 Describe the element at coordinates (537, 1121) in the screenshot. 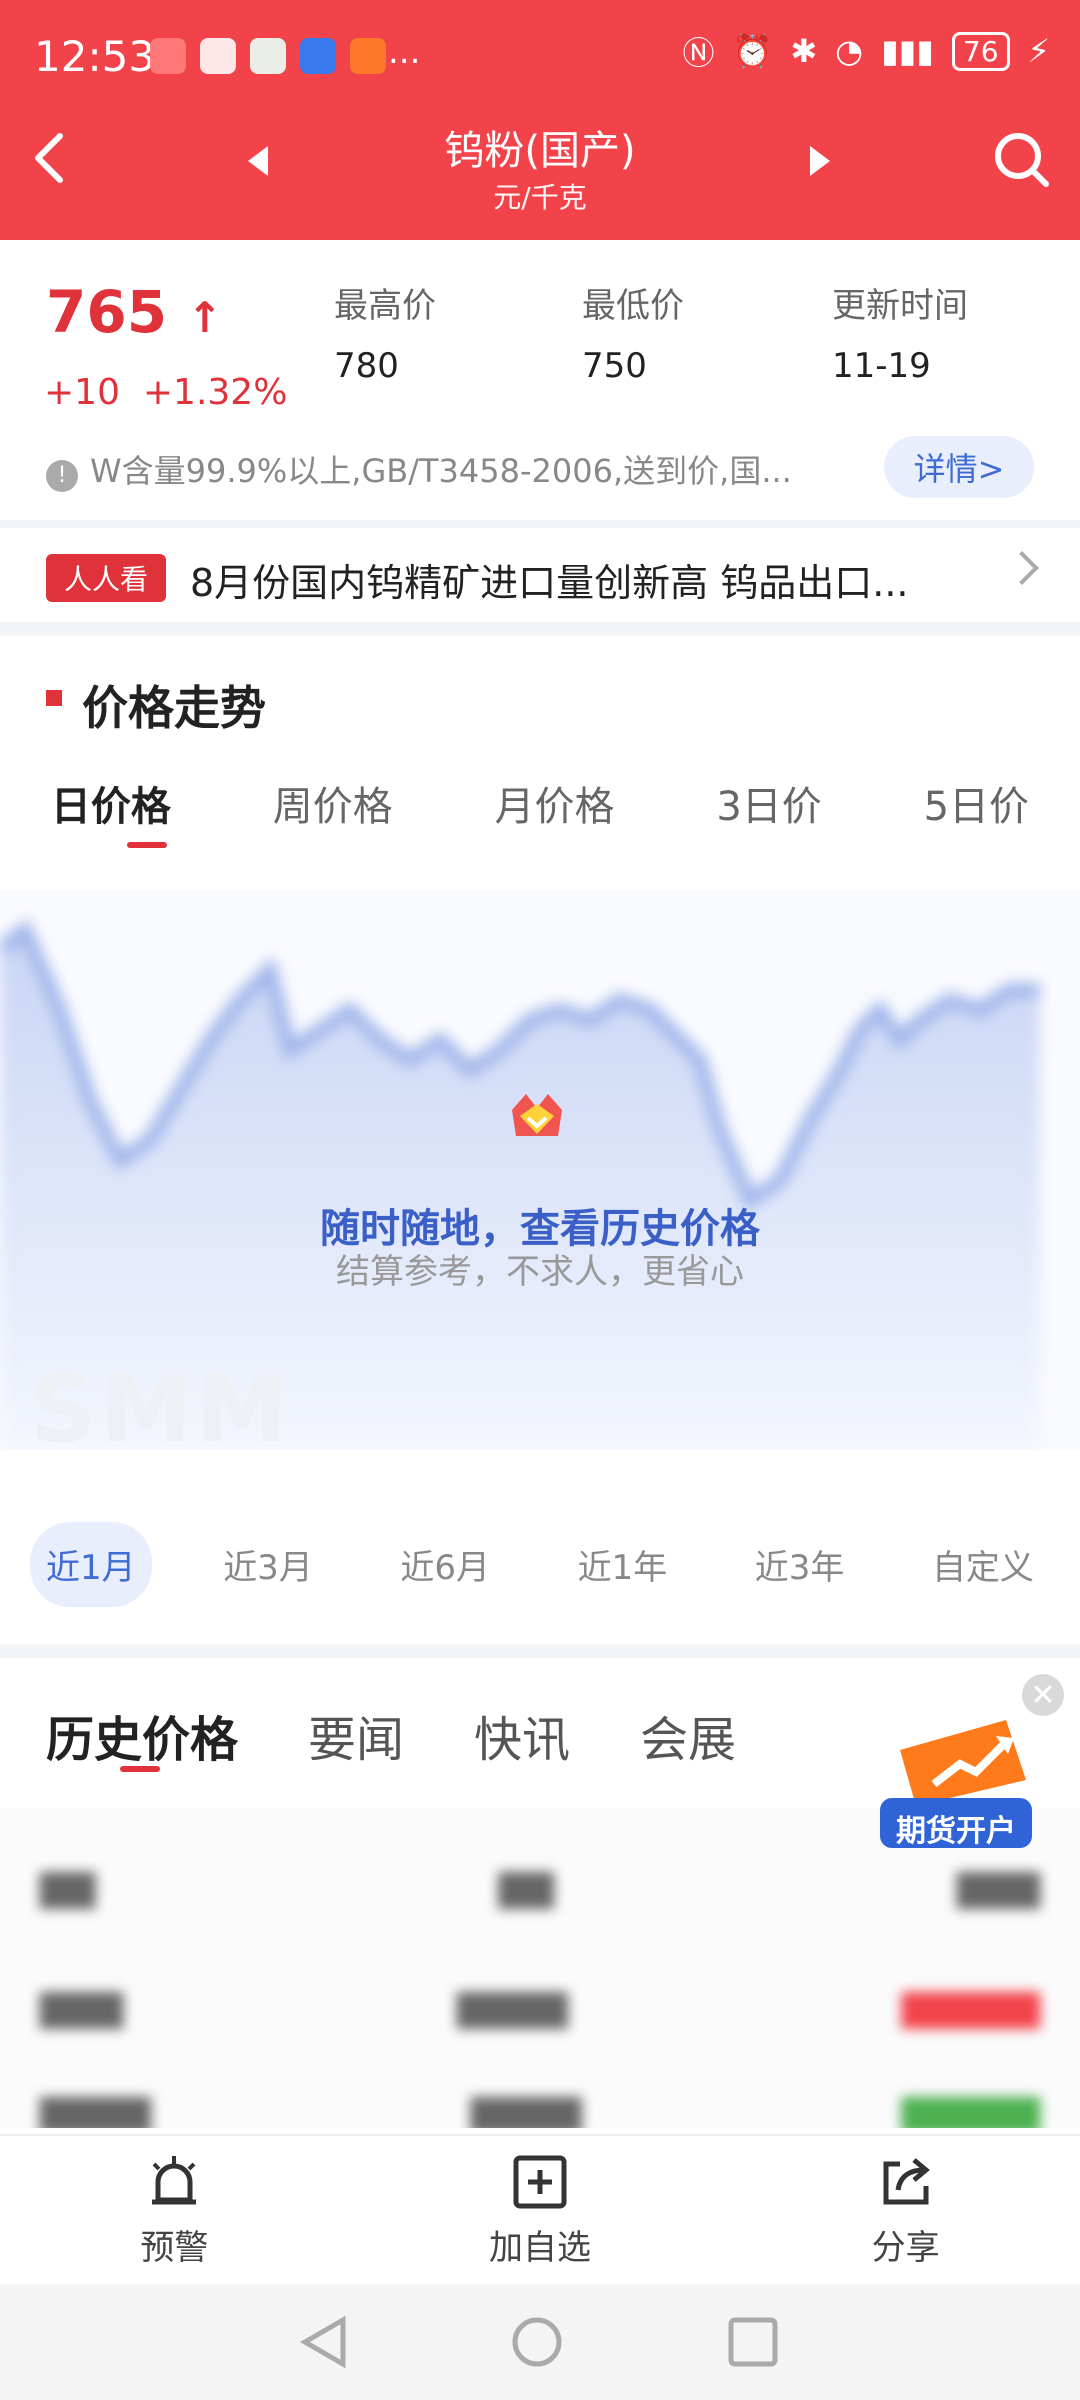

I see `premium-lock-icon` at that location.